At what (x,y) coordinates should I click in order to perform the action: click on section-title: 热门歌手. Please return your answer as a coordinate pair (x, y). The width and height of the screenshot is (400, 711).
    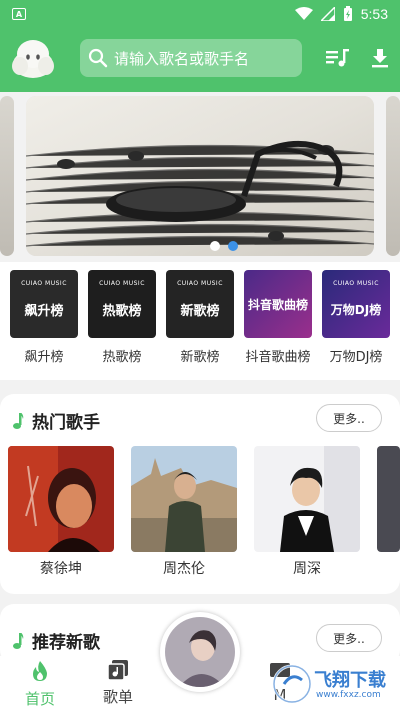
    Looking at the image, I should click on (66, 423).